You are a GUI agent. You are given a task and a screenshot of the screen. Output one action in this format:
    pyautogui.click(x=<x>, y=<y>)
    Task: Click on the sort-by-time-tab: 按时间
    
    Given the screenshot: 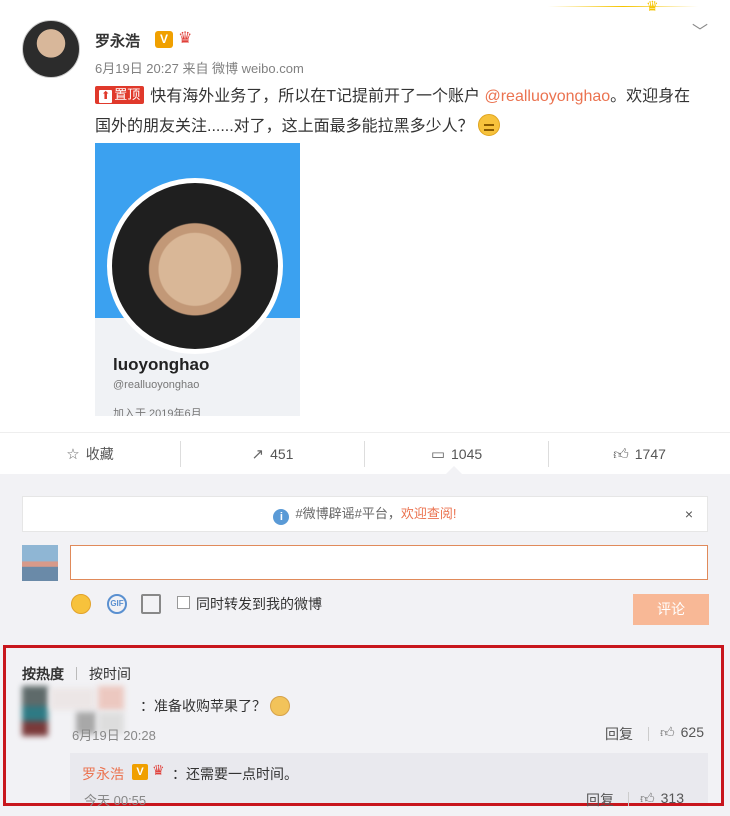 What is the action you would take?
    pyautogui.click(x=110, y=674)
    